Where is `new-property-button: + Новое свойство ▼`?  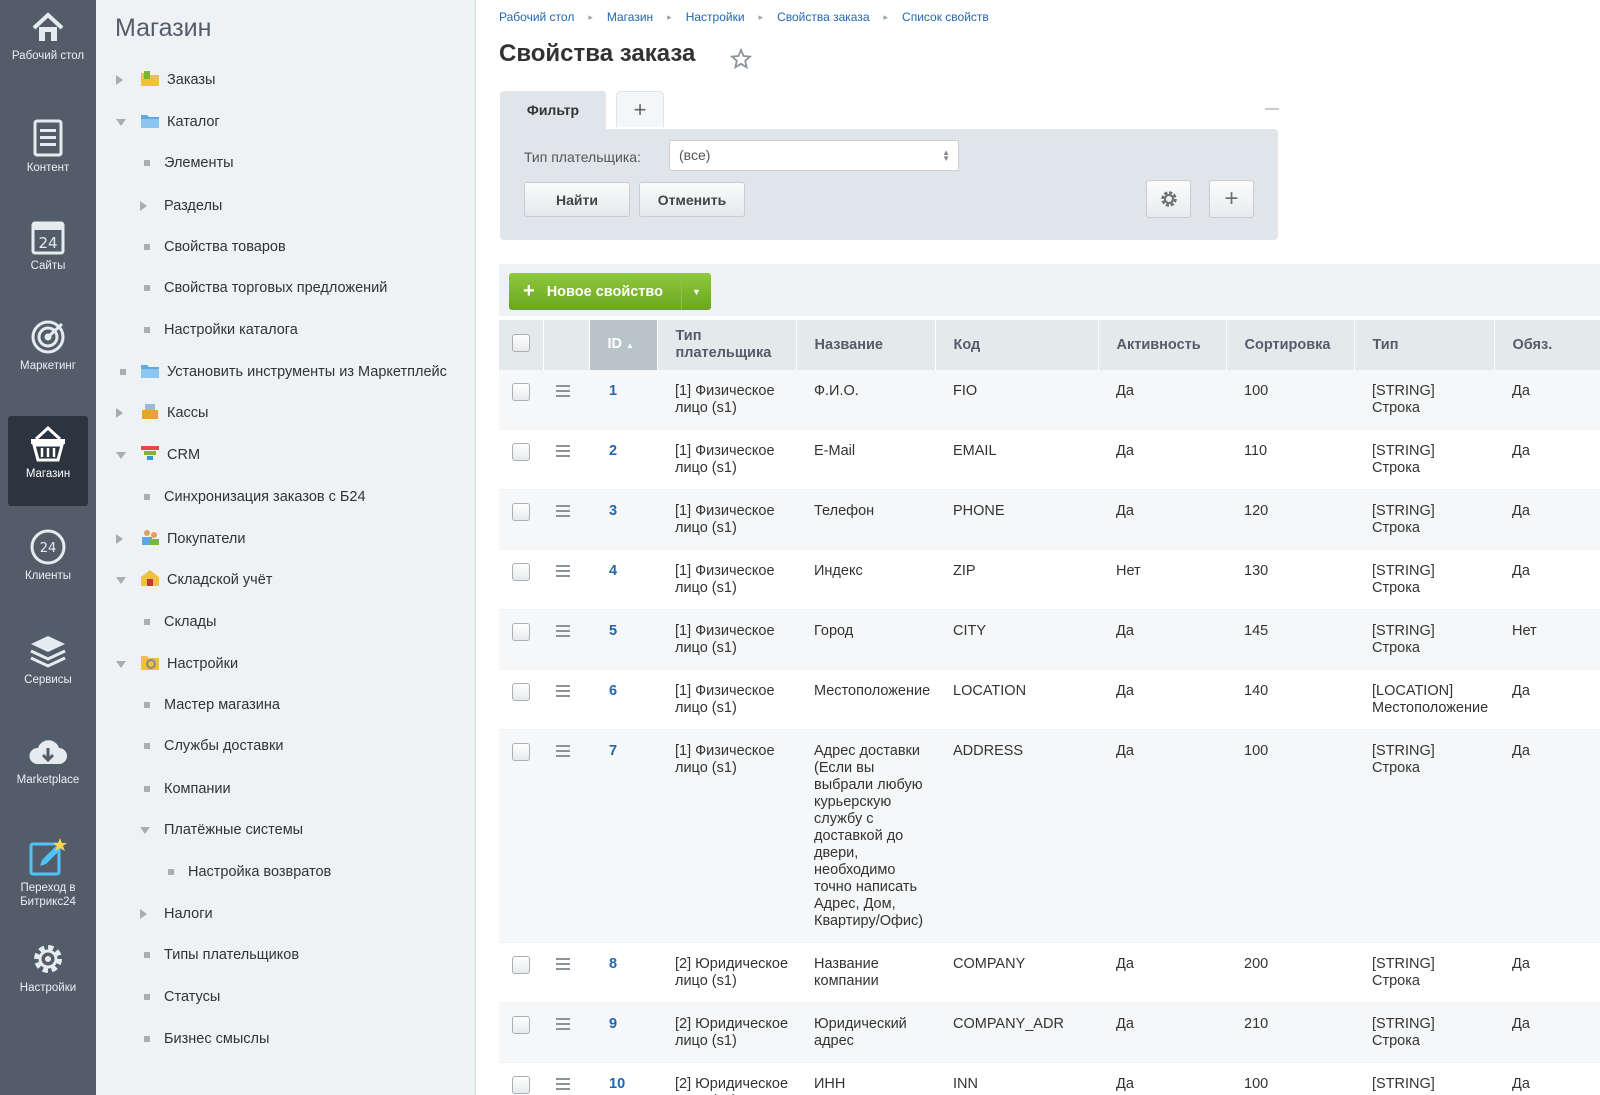 new-property-button: + Новое свойство ▼ is located at coordinates (610, 291).